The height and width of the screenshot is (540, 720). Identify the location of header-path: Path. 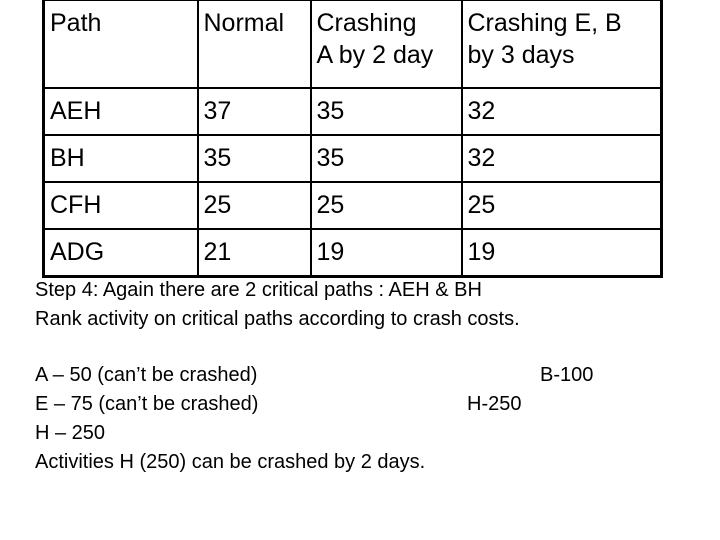
(120, 44).